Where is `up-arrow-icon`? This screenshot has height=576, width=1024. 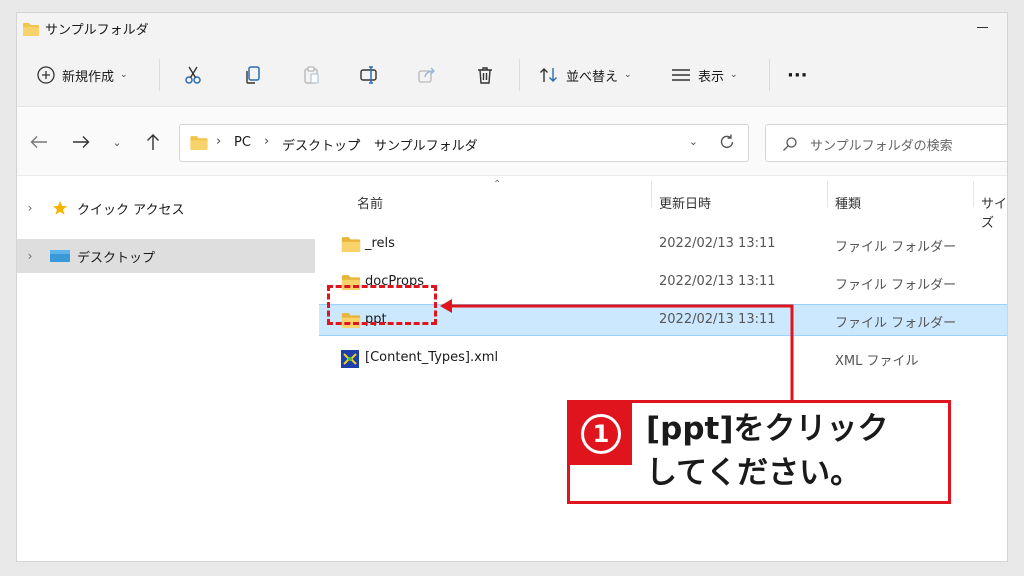
up-arrow-icon is located at coordinates (153, 142).